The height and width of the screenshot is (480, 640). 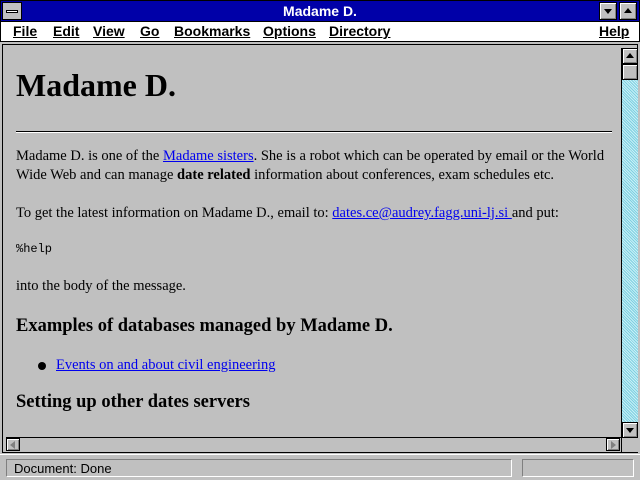 I want to click on horizontal-rule, so click(x=314, y=132).